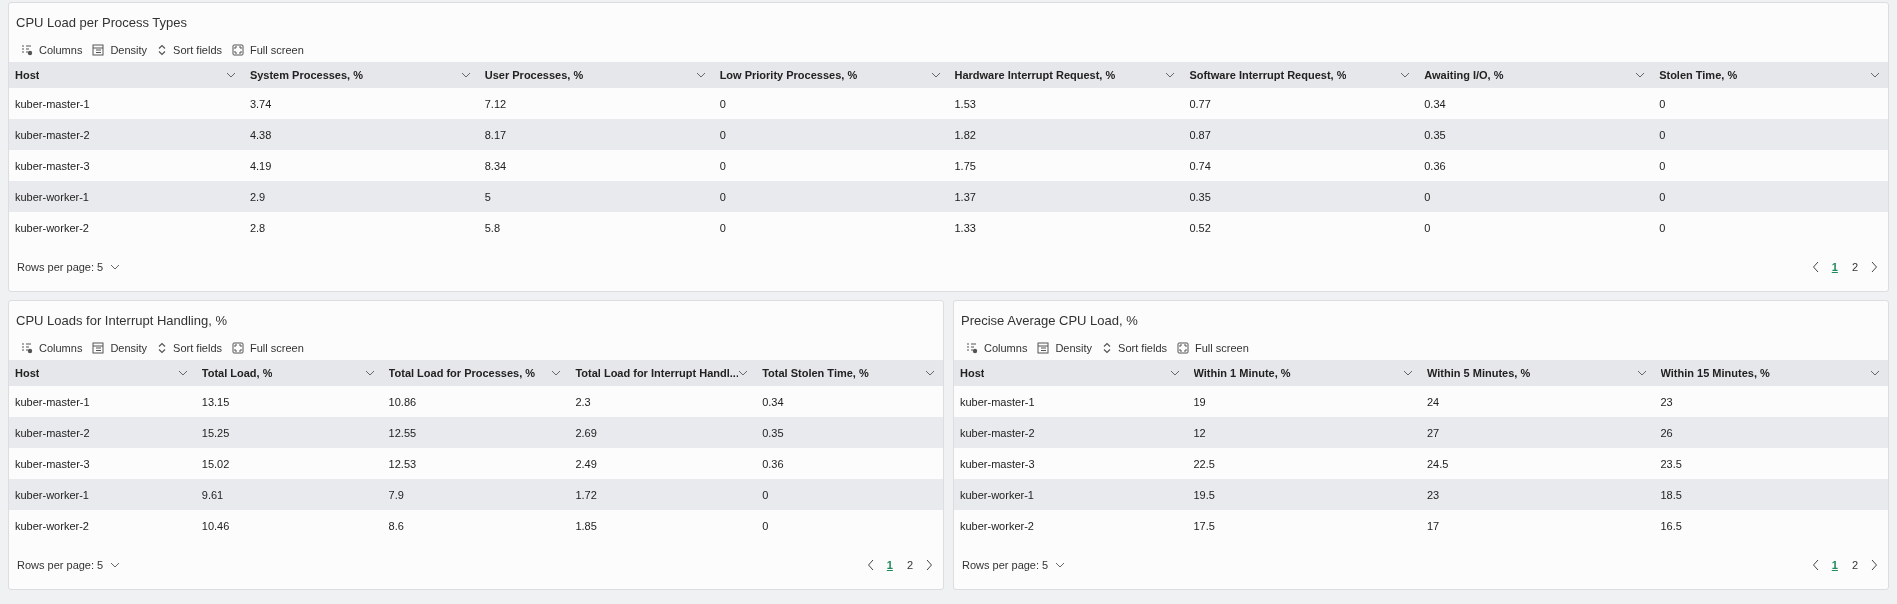  What do you see at coordinates (1433, 402) in the screenshot?
I see `table-cell-text: 24` at bounding box center [1433, 402].